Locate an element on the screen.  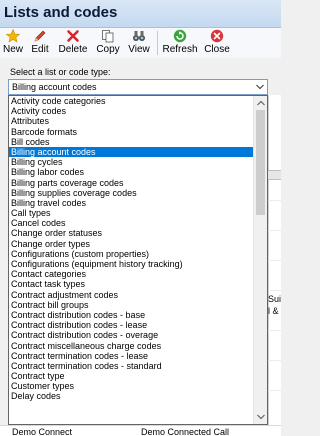
list-type-combobox: Billing account codes is located at coordinates (138, 87).